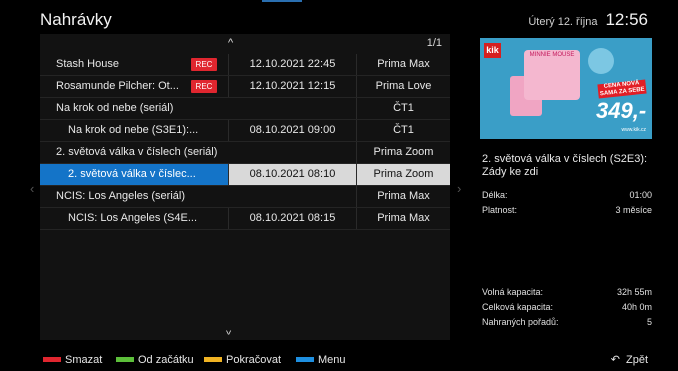  I want to click on page-indicator: 1/1, so click(434, 43).